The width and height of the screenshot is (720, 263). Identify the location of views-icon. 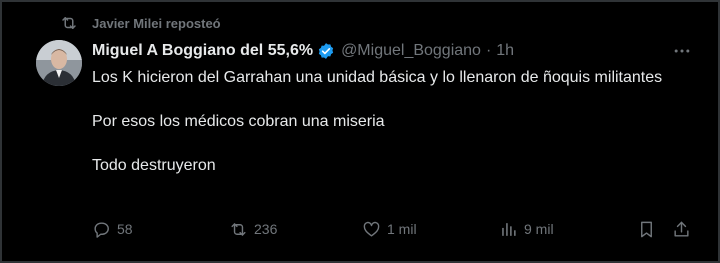
(509, 229).